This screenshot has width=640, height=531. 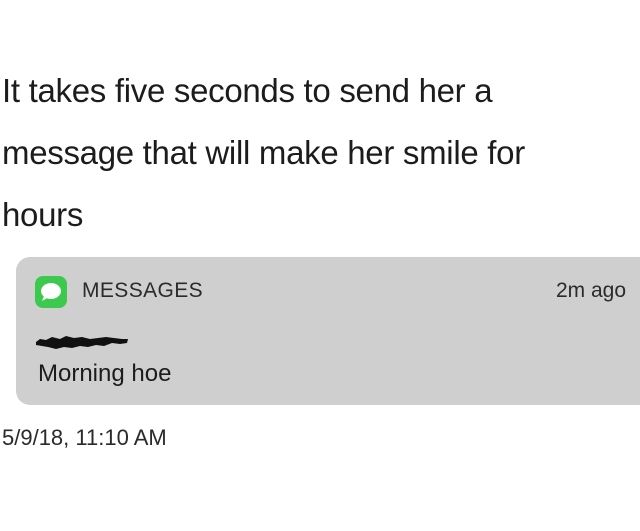 I want to click on caption-line-3: hours, so click(x=43, y=214).